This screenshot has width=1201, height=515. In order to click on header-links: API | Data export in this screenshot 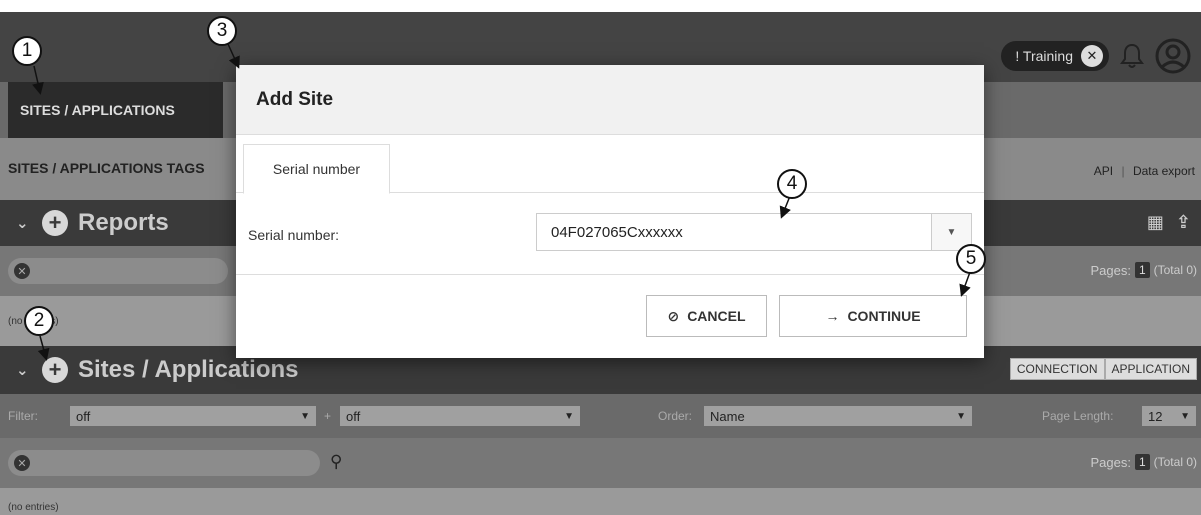, I will do `click(1144, 171)`.